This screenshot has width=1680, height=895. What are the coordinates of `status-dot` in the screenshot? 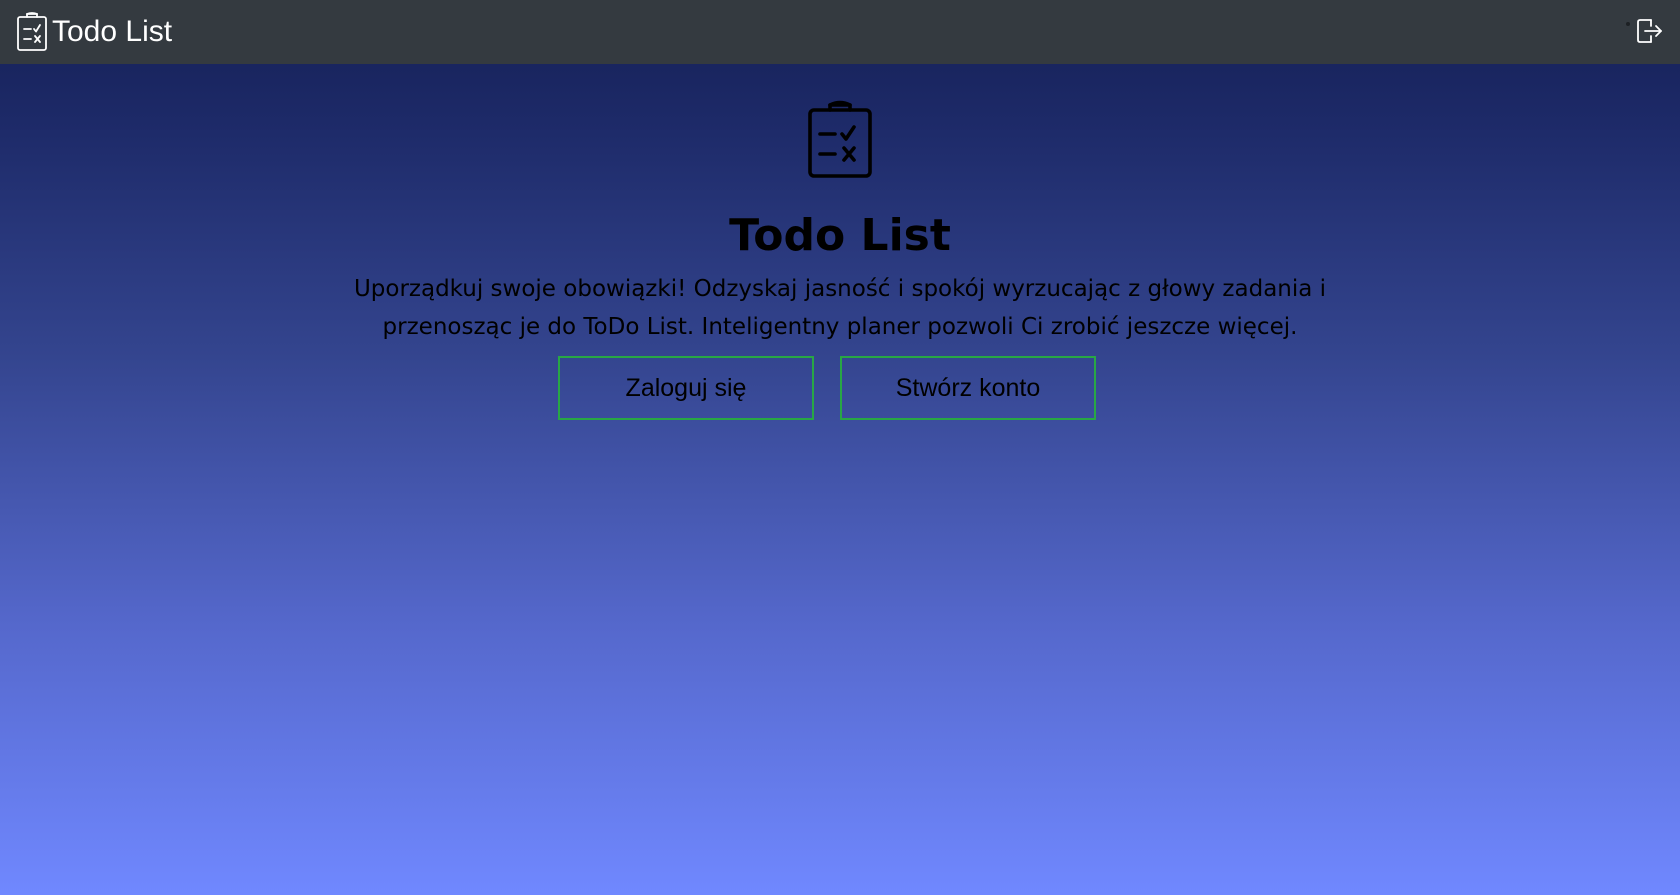 It's located at (1628, 24).